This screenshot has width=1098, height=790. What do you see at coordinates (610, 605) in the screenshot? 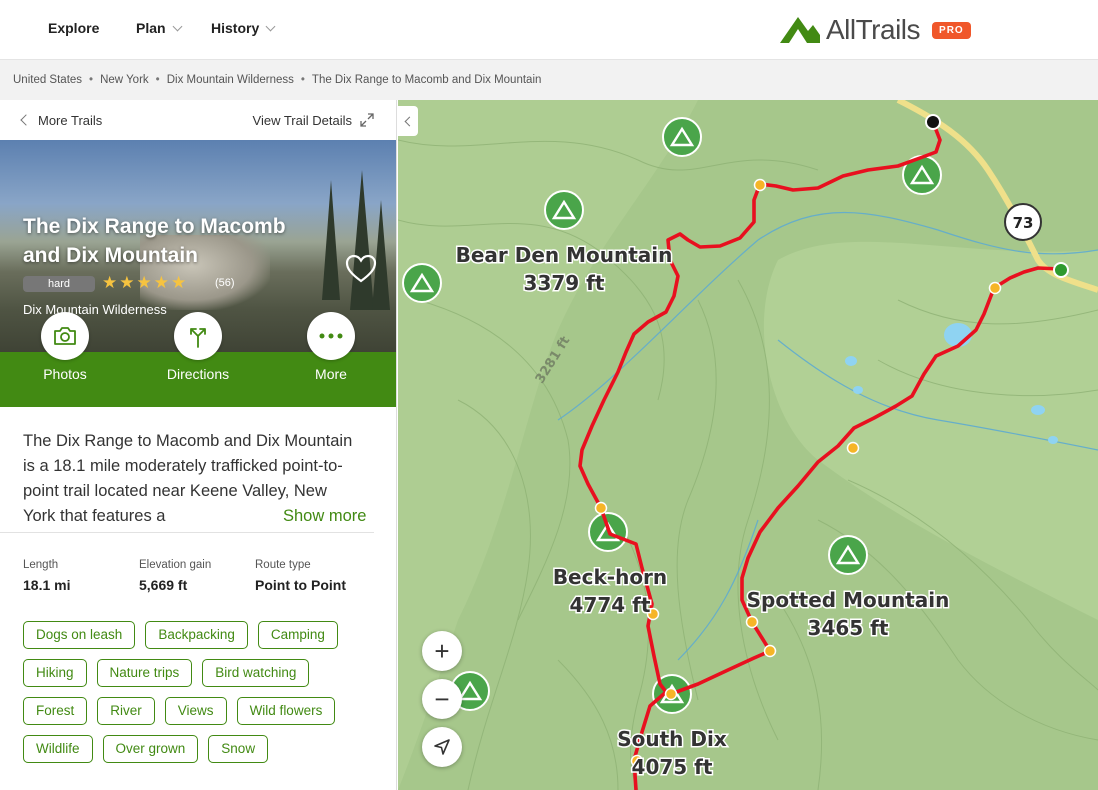
I see `peak-elevation-label: 4774 ft` at bounding box center [610, 605].